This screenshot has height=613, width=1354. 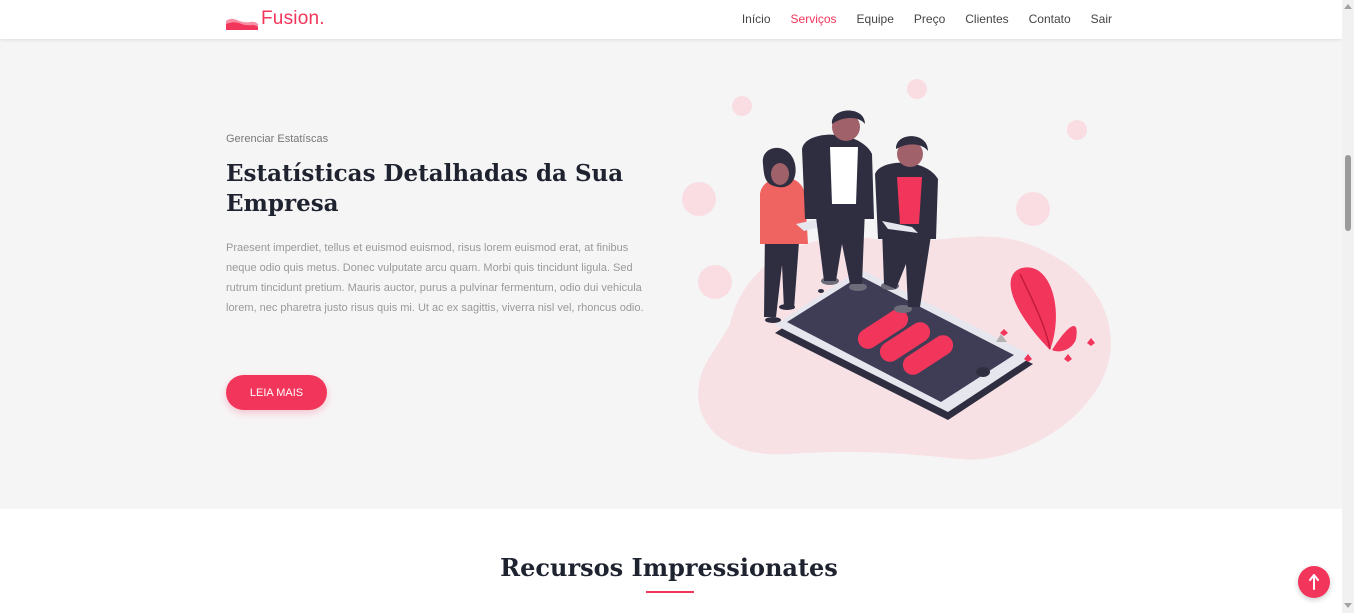 What do you see at coordinates (277, 139) in the screenshot?
I see `hero-eyebrow: Gerenciar Estatíscas` at bounding box center [277, 139].